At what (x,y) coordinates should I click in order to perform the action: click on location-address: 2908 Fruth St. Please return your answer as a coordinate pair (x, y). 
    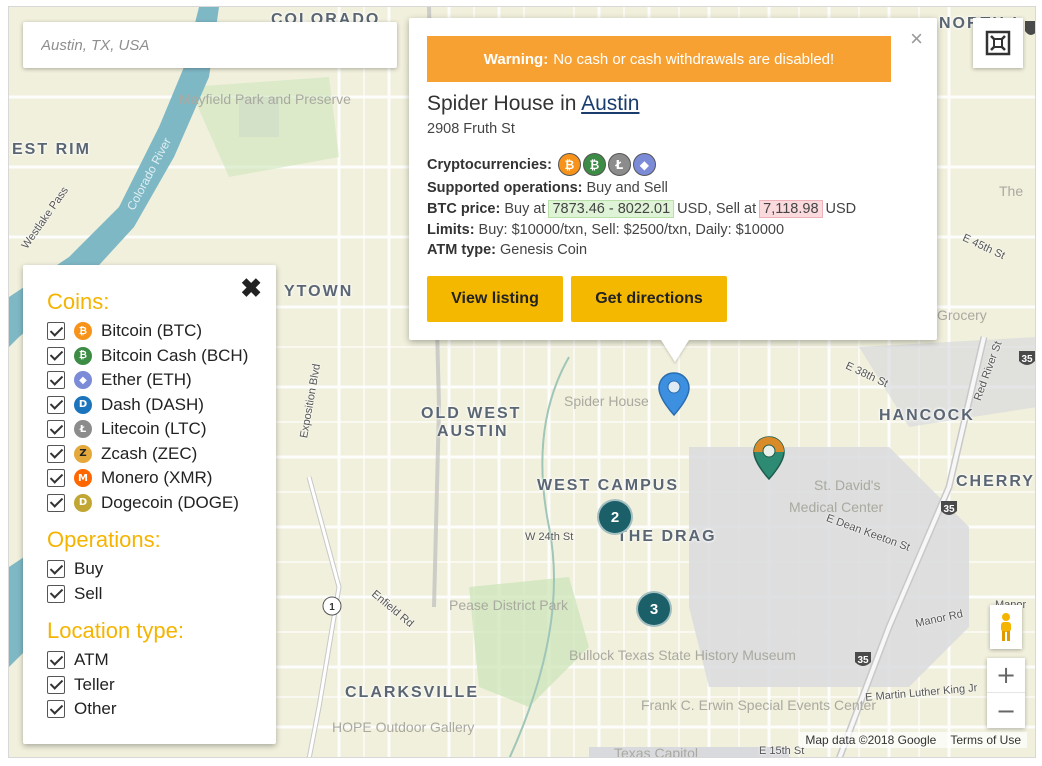
    Looking at the image, I should click on (471, 129).